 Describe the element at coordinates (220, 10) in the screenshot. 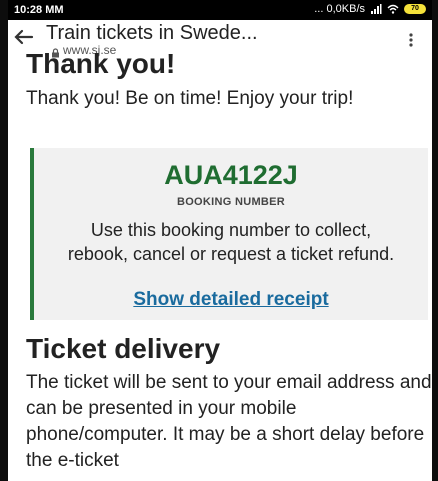

I see `status-bar: 10:28 MM ... 0,0KB/s 70` at that location.